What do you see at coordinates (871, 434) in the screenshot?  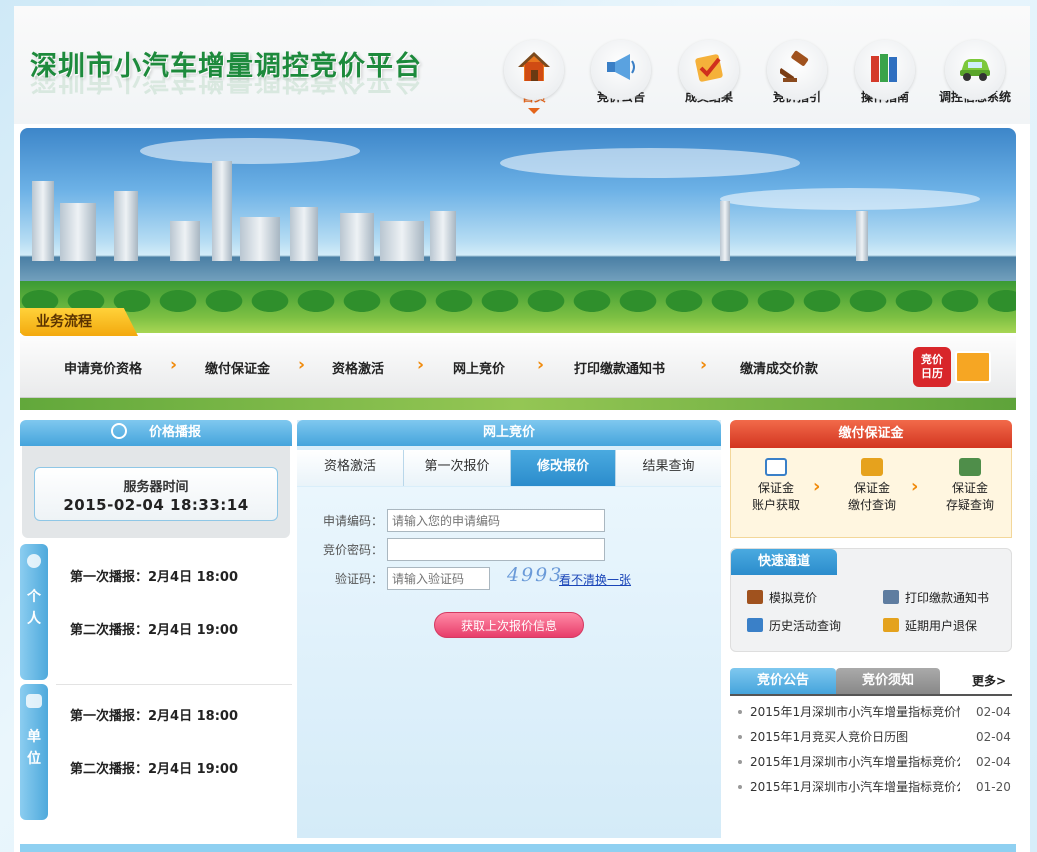 I see `deposit-header: 缴付保证金` at bounding box center [871, 434].